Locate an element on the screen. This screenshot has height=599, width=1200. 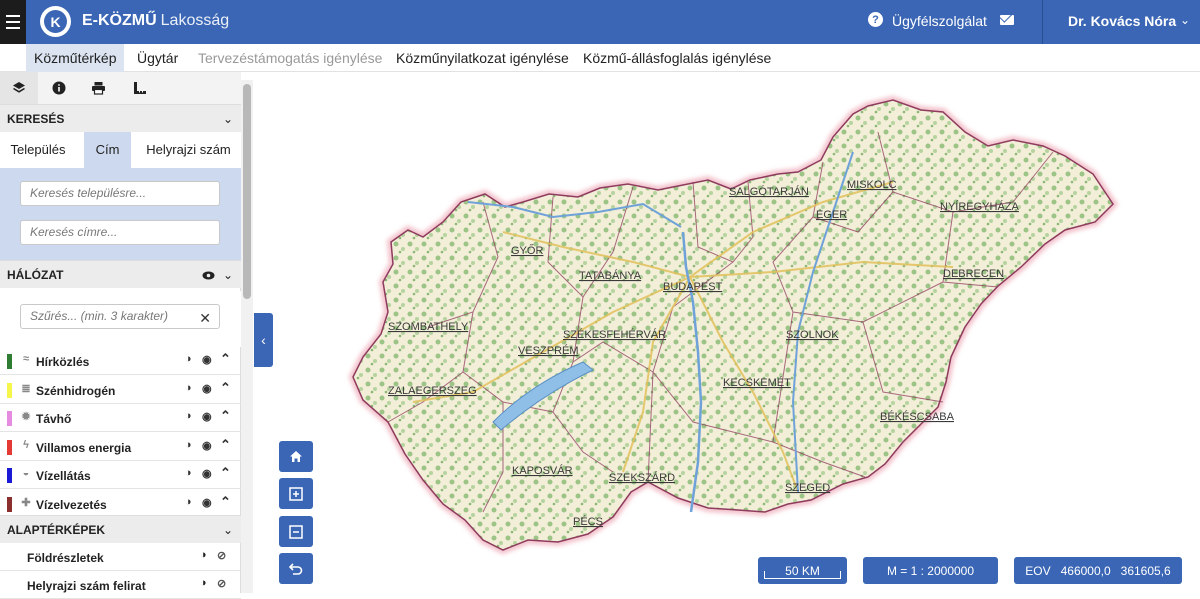
city-label: NYÍREGYHÁZA is located at coordinates (980, 206).